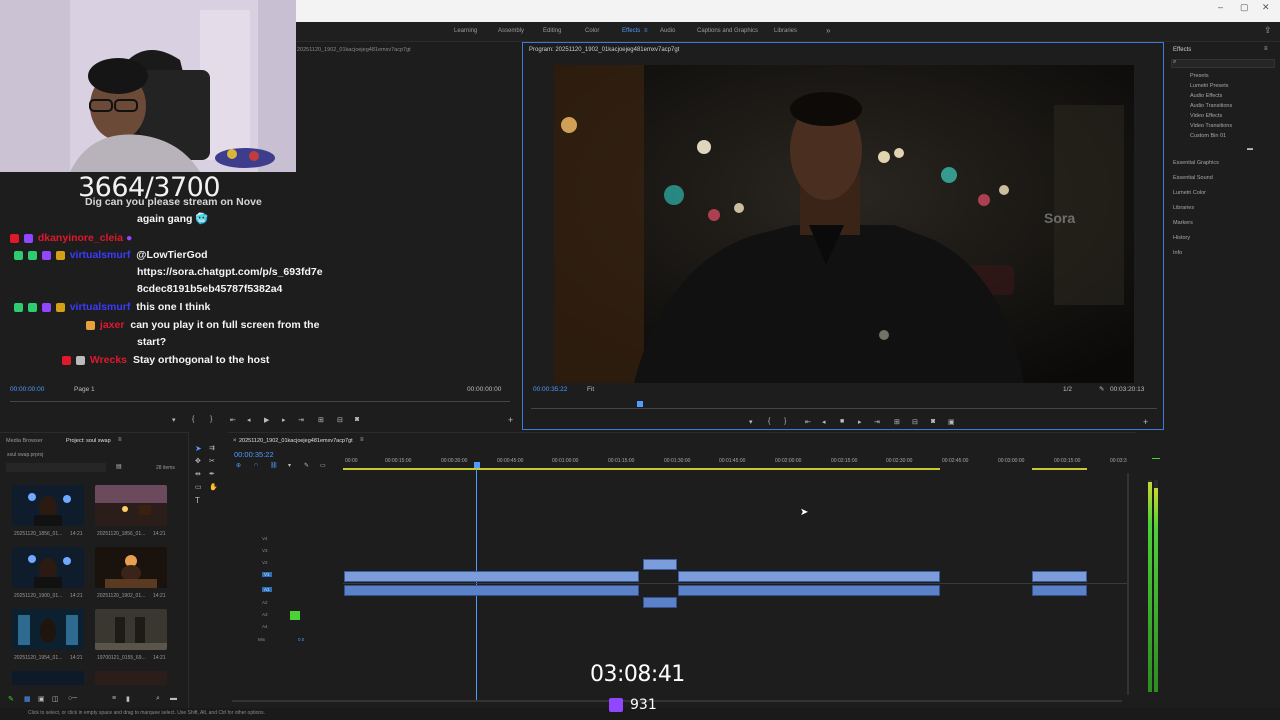 Image resolution: width=1280 pixels, height=720 pixels. Describe the element at coordinates (340, 420) in the screenshot. I see `overwrite-icon: ⊟` at that location.